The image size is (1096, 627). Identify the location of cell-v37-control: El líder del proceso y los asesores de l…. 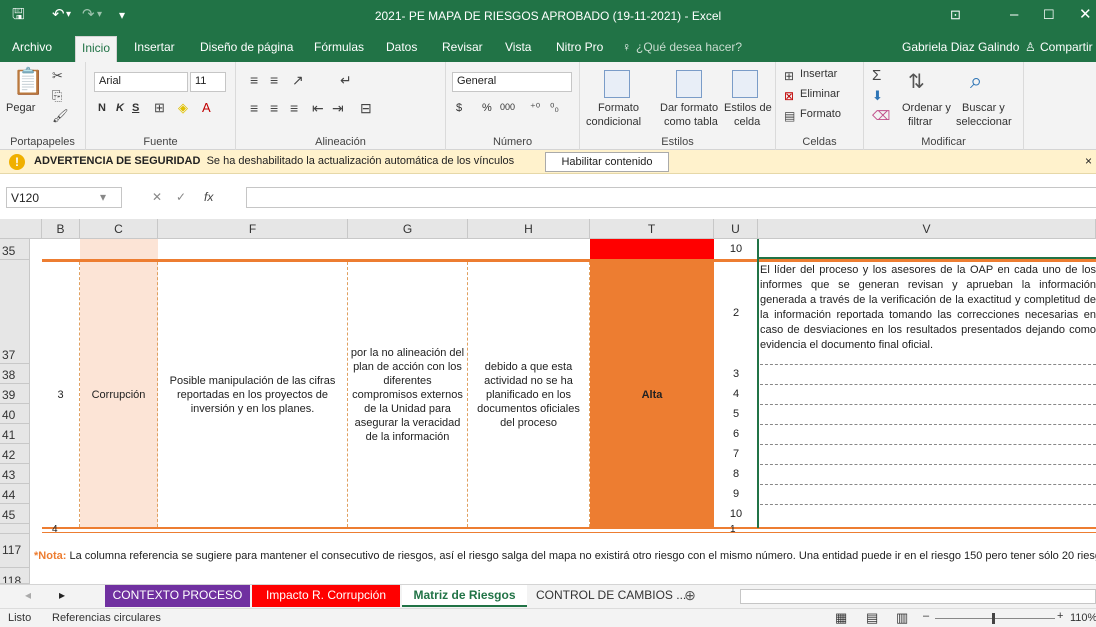
(928, 313).